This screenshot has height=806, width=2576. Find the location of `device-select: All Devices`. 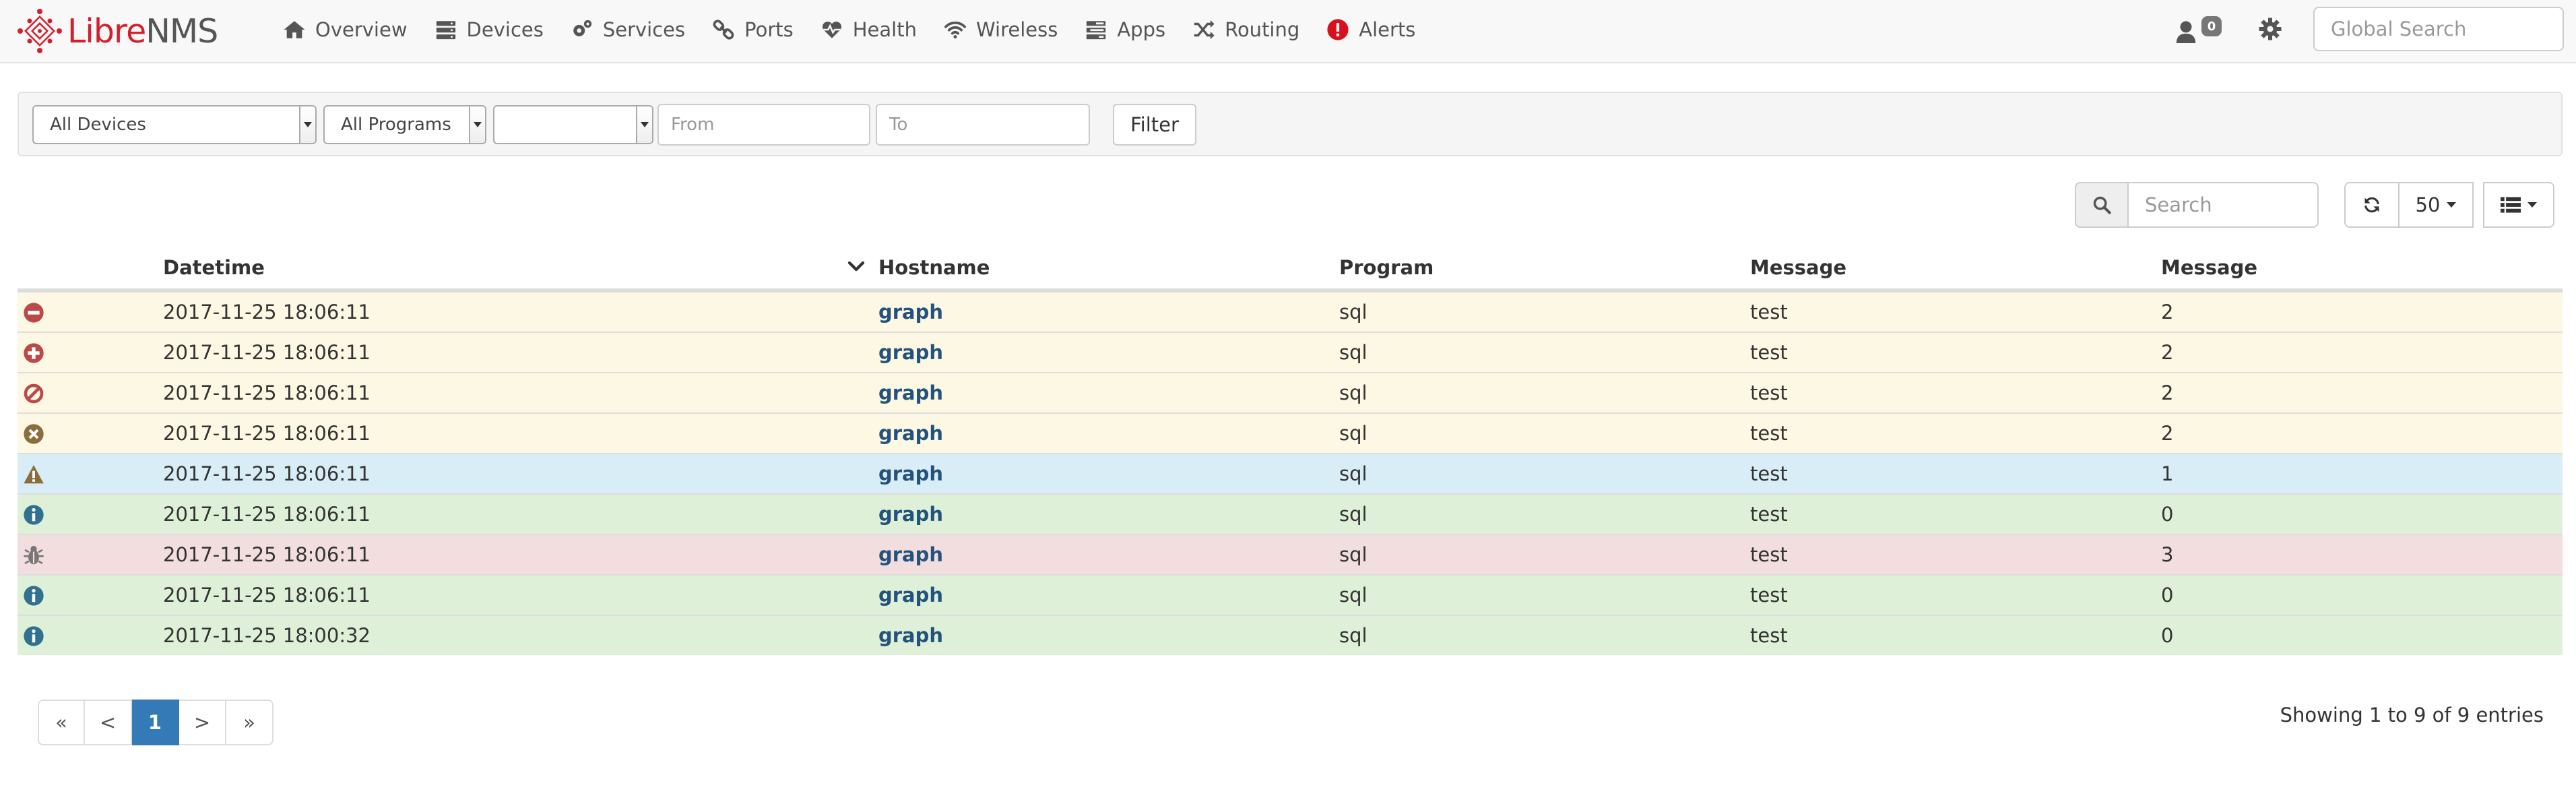

device-select: All Devices is located at coordinates (175, 124).